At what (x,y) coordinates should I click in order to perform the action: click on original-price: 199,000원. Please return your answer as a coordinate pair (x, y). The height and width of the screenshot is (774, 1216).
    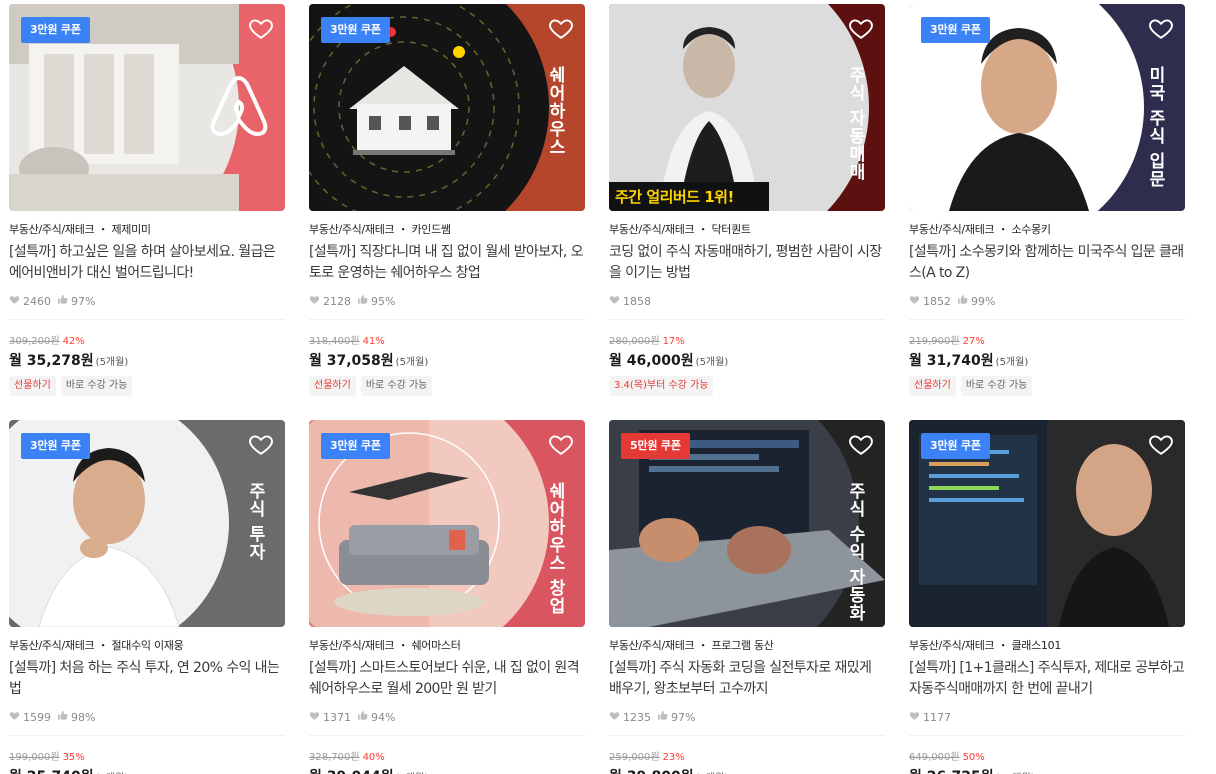
    Looking at the image, I should click on (34, 757).